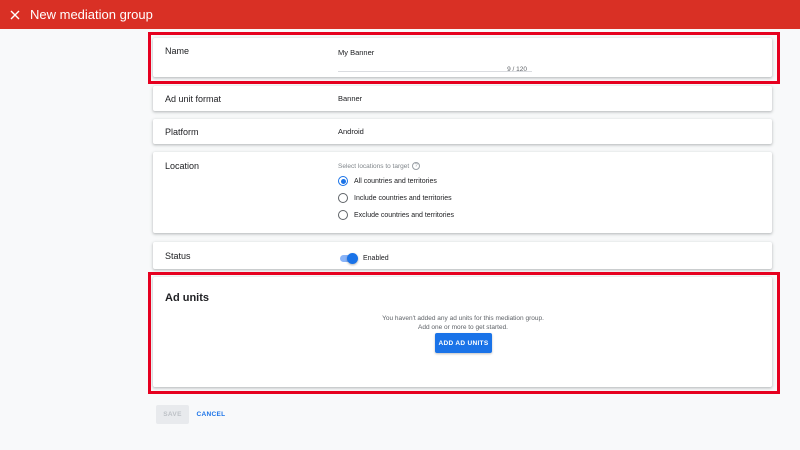  I want to click on close-button, so click(15, 14).